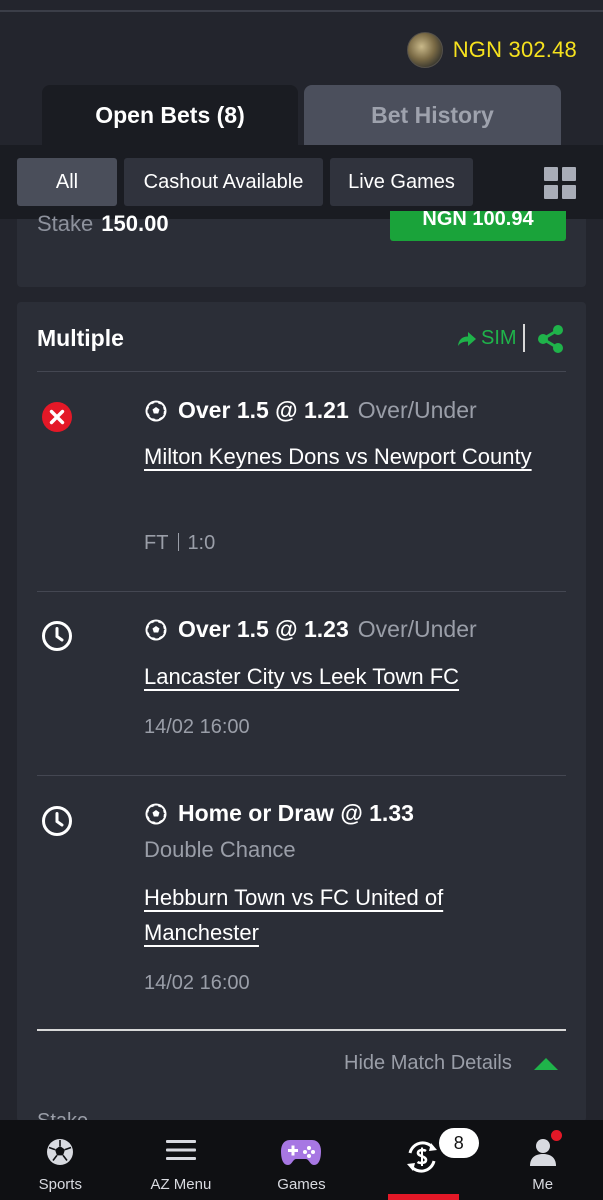  Describe the element at coordinates (301, 6) in the screenshot. I see `status-bar-divider` at that location.